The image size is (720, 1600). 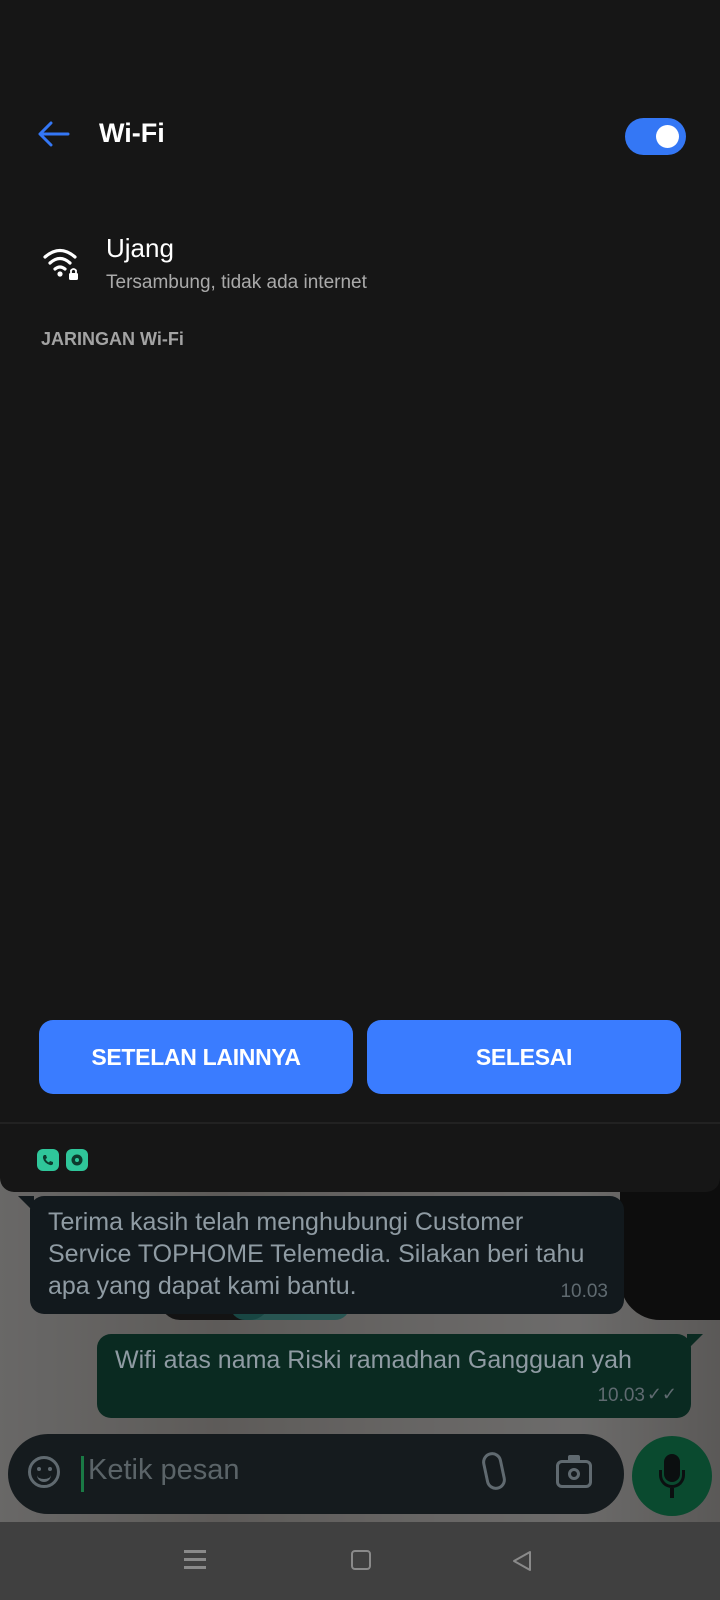 I want to click on wifi-toggle, so click(x=655, y=136).